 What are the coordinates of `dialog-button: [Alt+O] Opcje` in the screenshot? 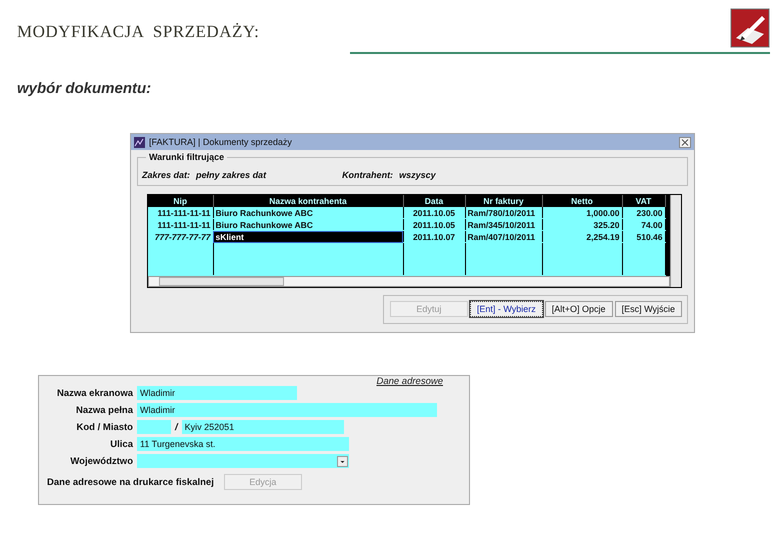 It's located at (578, 309).